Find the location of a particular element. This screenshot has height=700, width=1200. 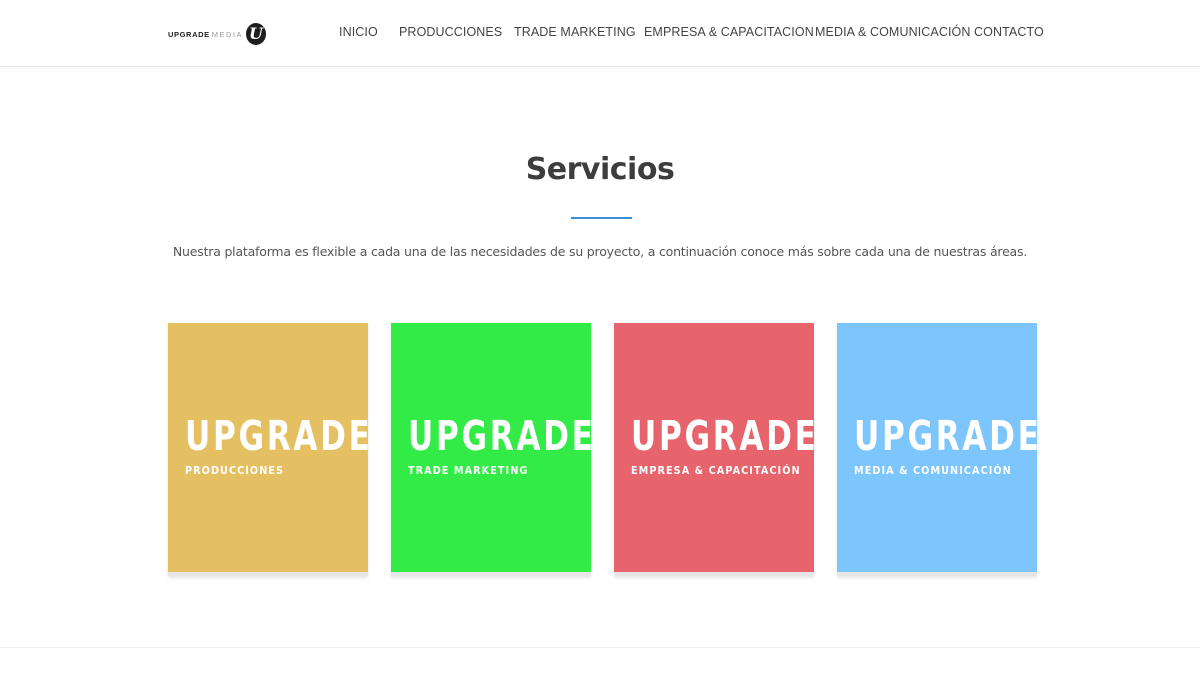

service-card-trade-marketing: UPGRADE TRADE MARKETING is located at coordinates (493, 449).